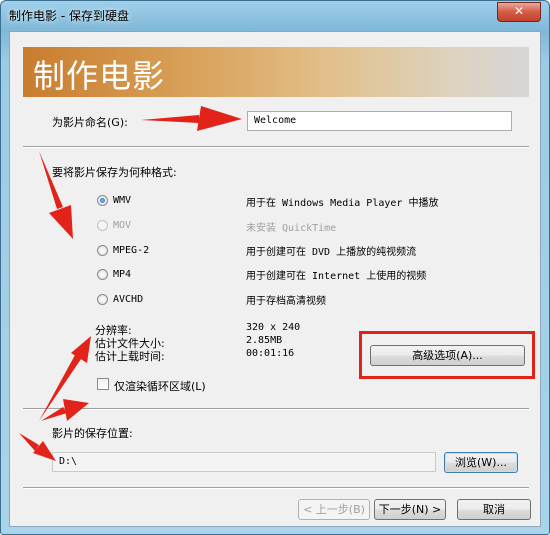 The image size is (550, 535). I want to click on mov-radio, so click(102, 225).